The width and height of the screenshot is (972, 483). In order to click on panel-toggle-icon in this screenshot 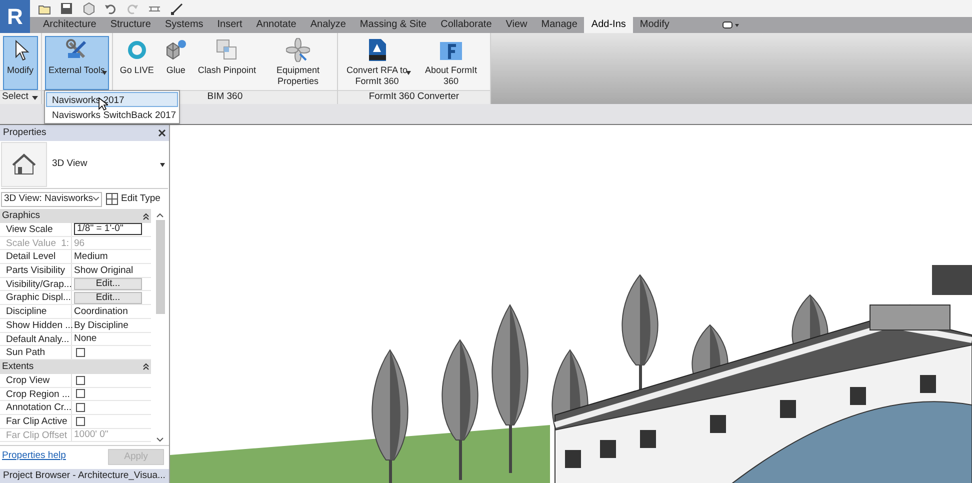, I will do `click(731, 25)`.